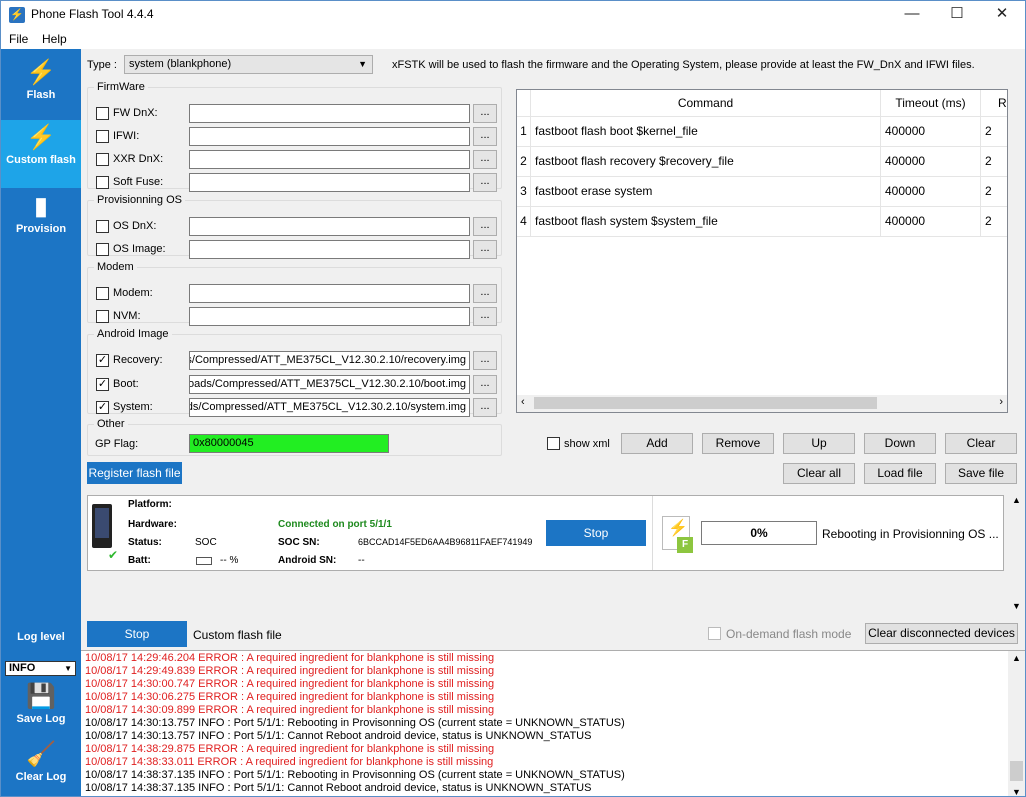 The width and height of the screenshot is (1026, 797). I want to click on table-row: 1 fastboot flash boot $kernel_file 400000 2, so click(762, 132).